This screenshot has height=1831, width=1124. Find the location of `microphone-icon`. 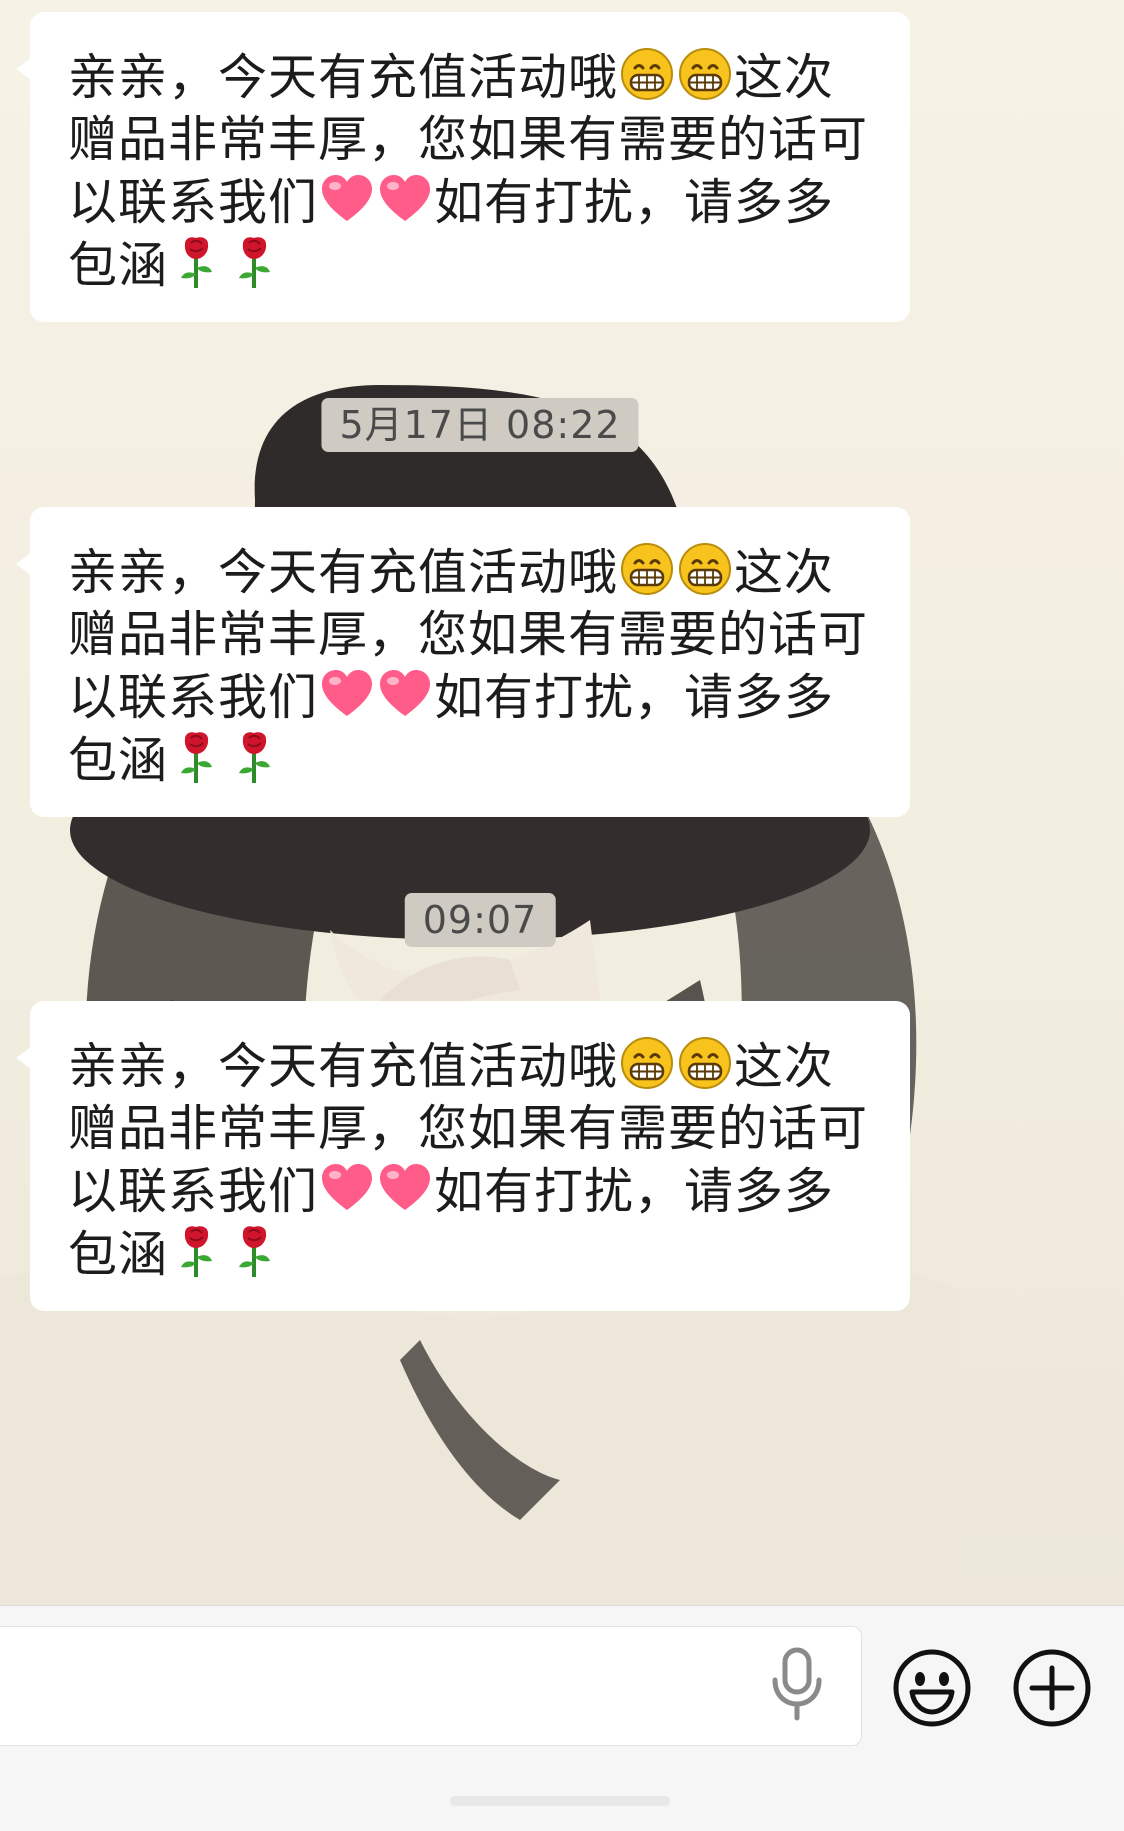

microphone-icon is located at coordinates (797, 1684).